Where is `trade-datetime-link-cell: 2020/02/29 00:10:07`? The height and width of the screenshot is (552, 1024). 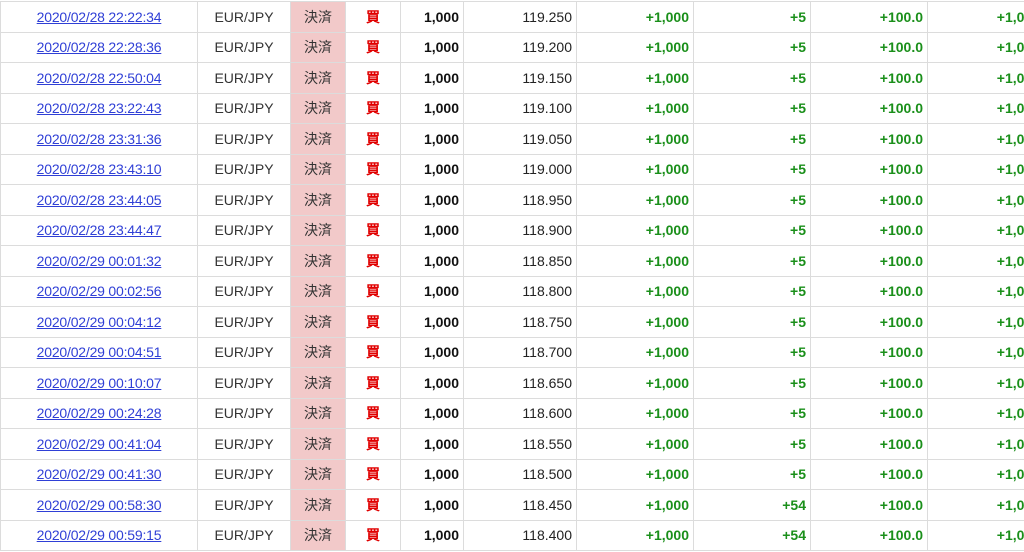 trade-datetime-link-cell: 2020/02/29 00:10:07 is located at coordinates (99, 383).